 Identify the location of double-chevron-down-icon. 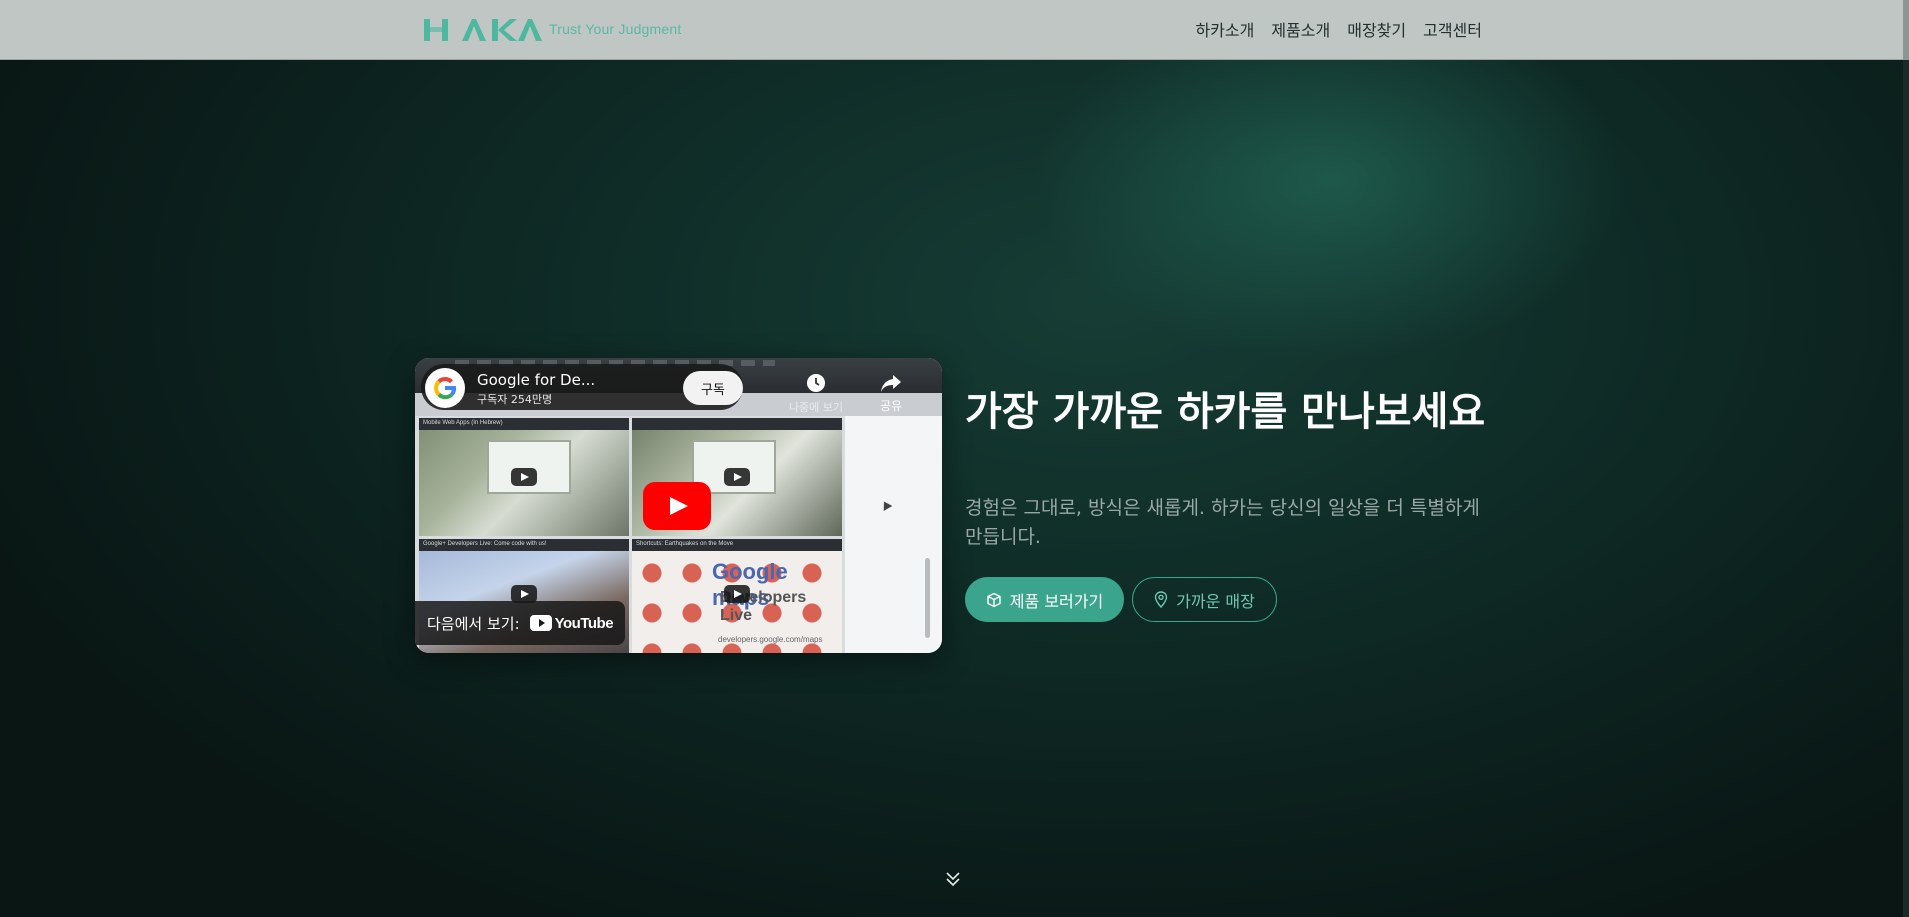
(953, 879).